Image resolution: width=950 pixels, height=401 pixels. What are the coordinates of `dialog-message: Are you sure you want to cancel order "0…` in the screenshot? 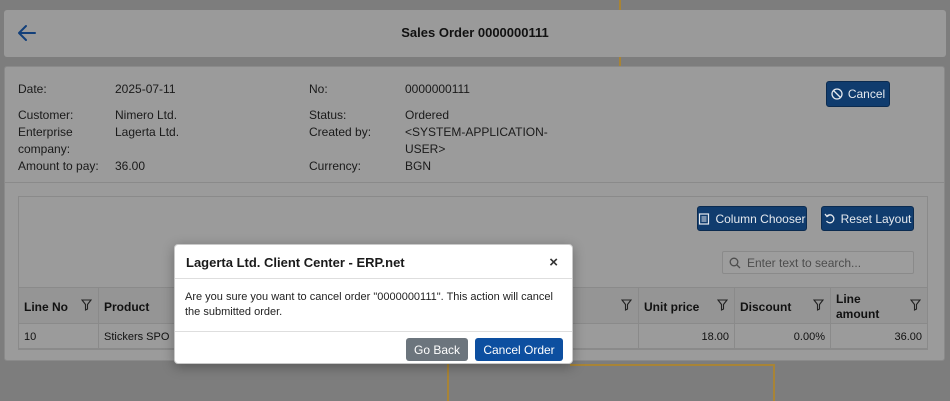 It's located at (369, 304).